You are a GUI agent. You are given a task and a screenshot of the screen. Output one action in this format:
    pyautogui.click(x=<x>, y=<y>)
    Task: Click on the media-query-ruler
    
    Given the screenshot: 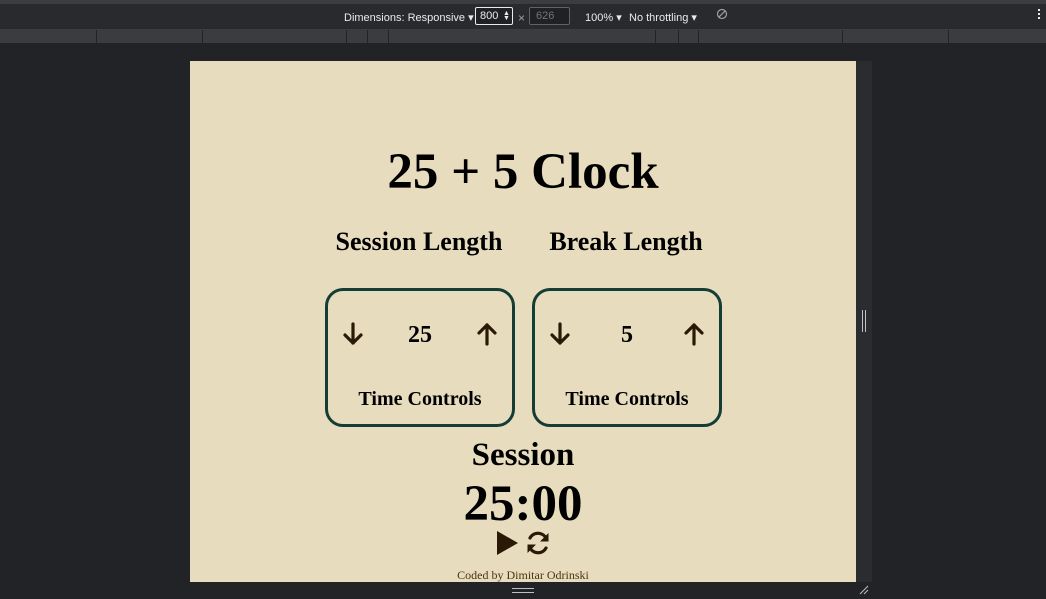 What is the action you would take?
    pyautogui.click(x=523, y=36)
    